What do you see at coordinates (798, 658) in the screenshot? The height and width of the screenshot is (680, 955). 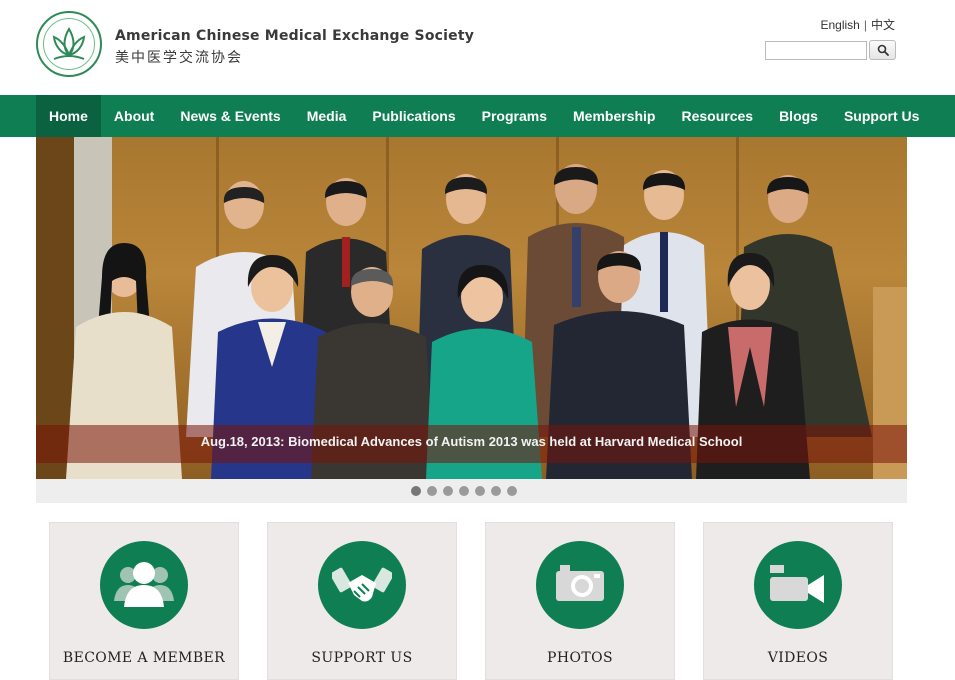 I see `feature-label: VIDEOS` at bounding box center [798, 658].